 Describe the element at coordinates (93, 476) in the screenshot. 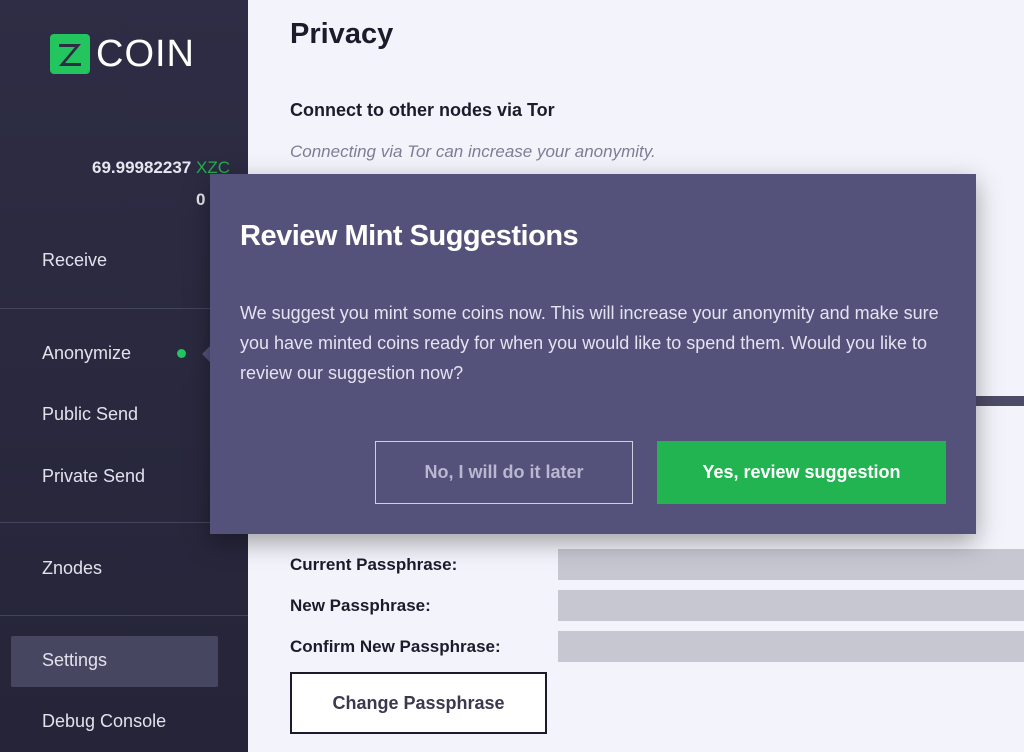

I see `sidebar-item-private-send: Private Send` at that location.